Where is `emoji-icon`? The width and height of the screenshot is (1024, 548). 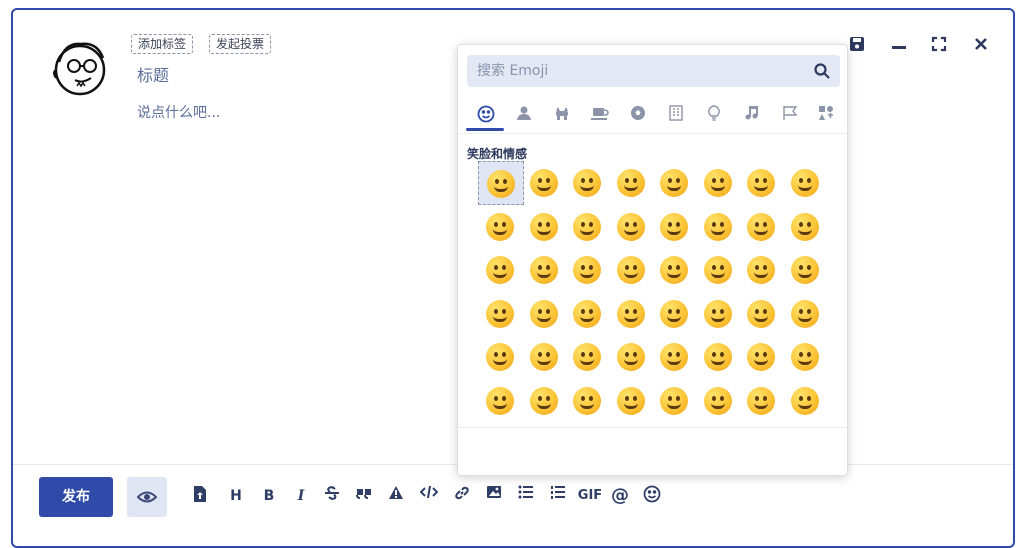
emoji-icon is located at coordinates (652, 496).